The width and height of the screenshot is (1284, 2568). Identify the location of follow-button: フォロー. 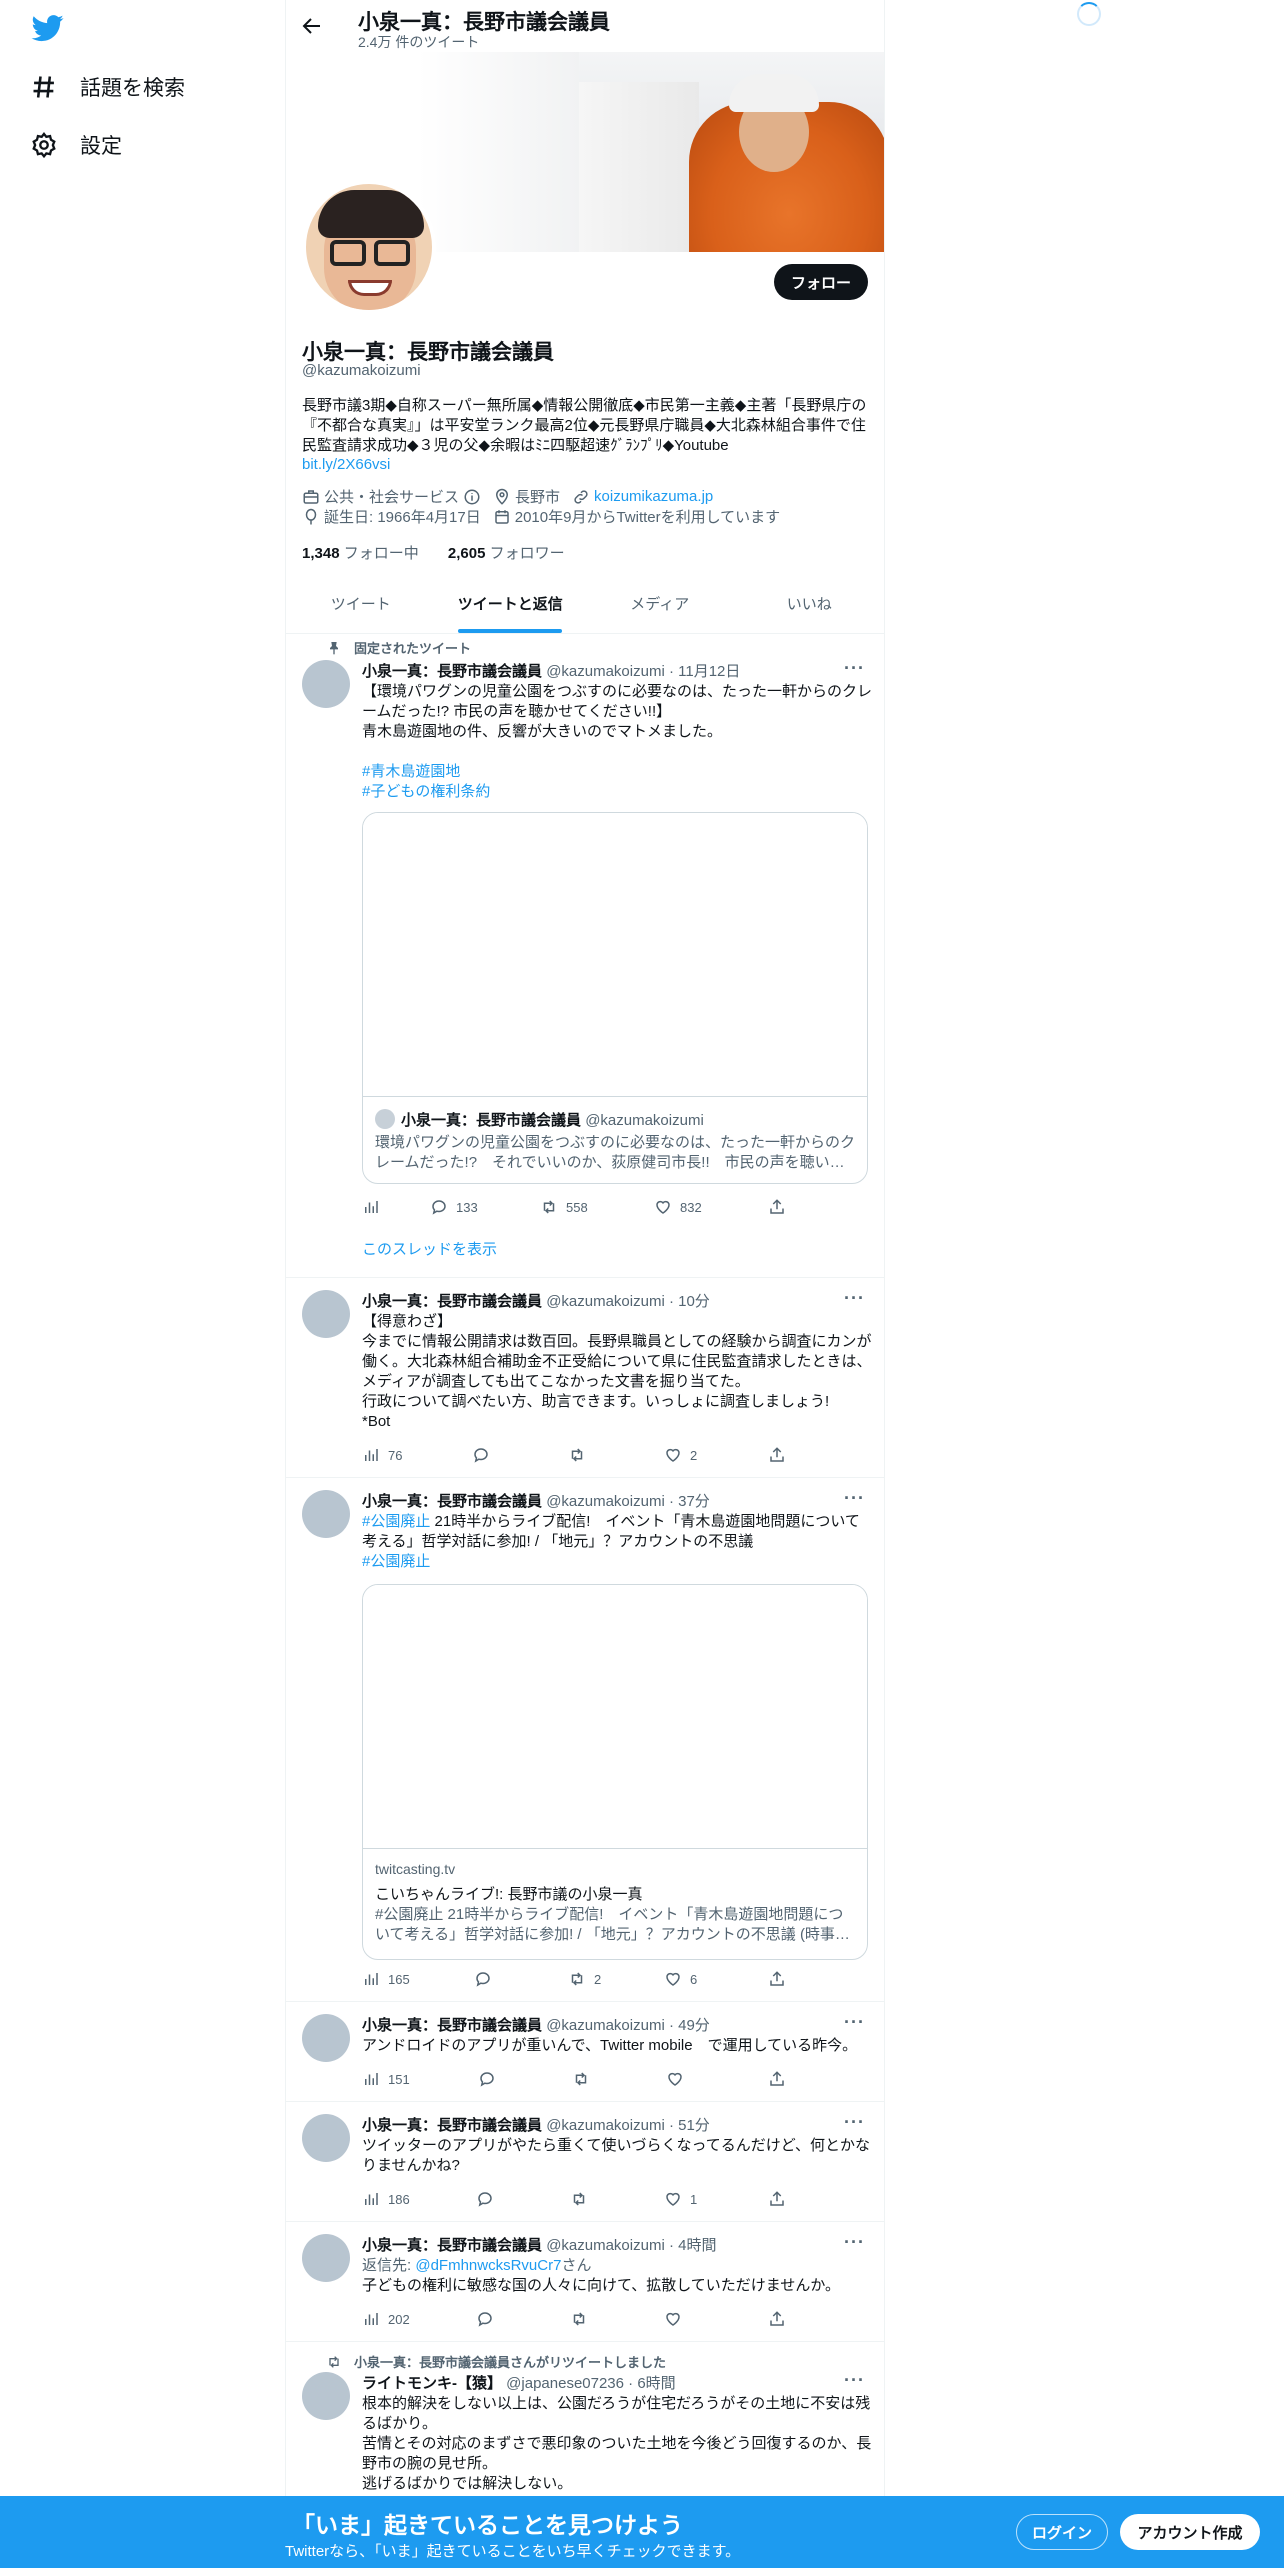
(821, 282).